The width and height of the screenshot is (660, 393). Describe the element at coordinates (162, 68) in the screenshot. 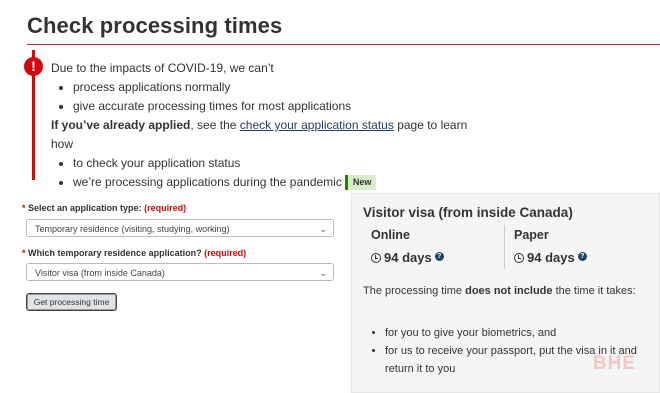

I see `alert-intro: Due to the impacts of COVID-19, we can’t` at that location.